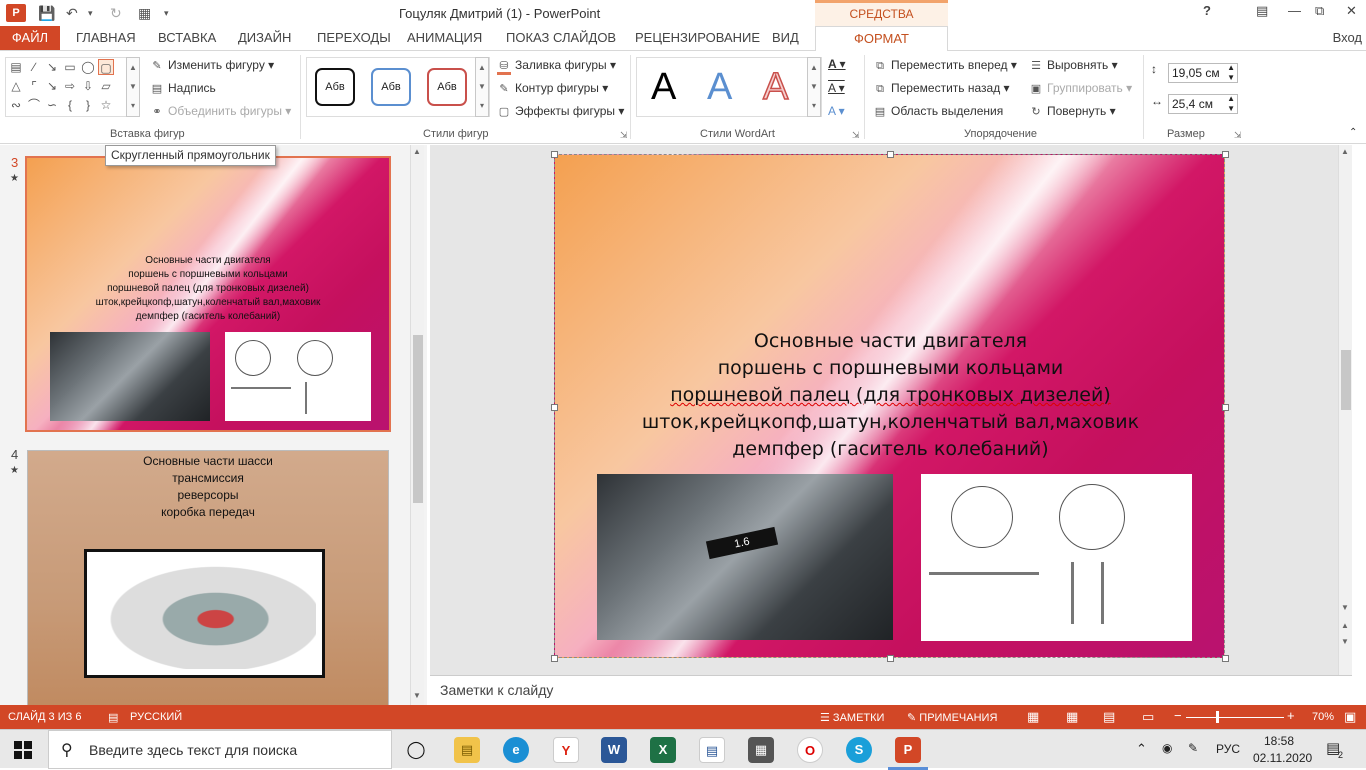  Describe the element at coordinates (712, 750) in the screenshot. I see `document-viewer-icon: ▤` at that location.